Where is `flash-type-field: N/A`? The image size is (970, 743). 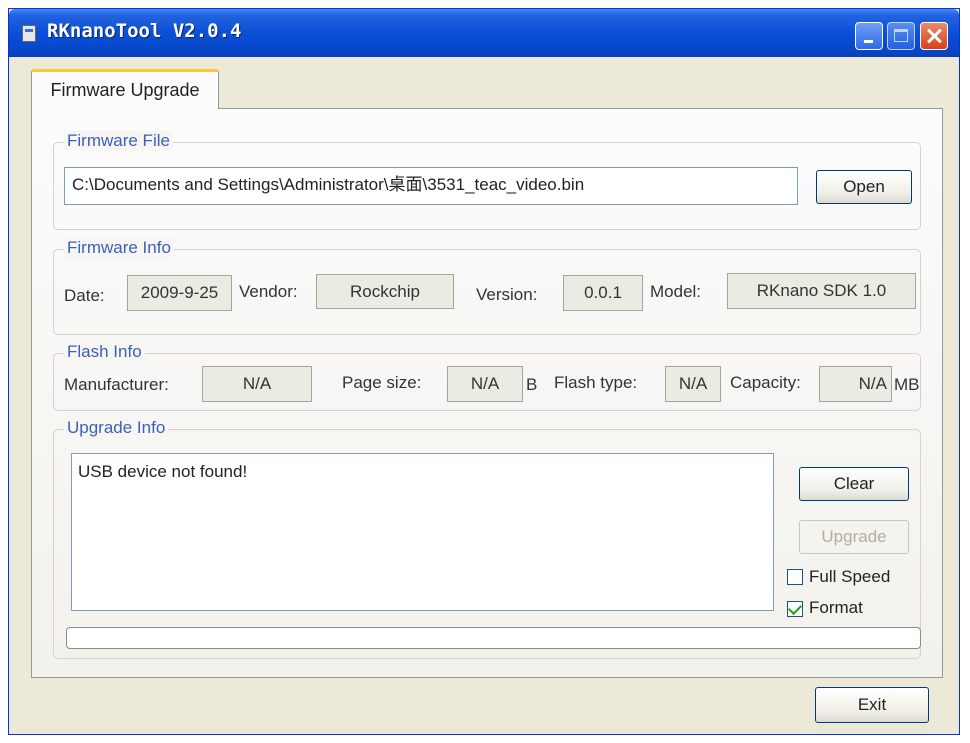 flash-type-field: N/A is located at coordinates (693, 384).